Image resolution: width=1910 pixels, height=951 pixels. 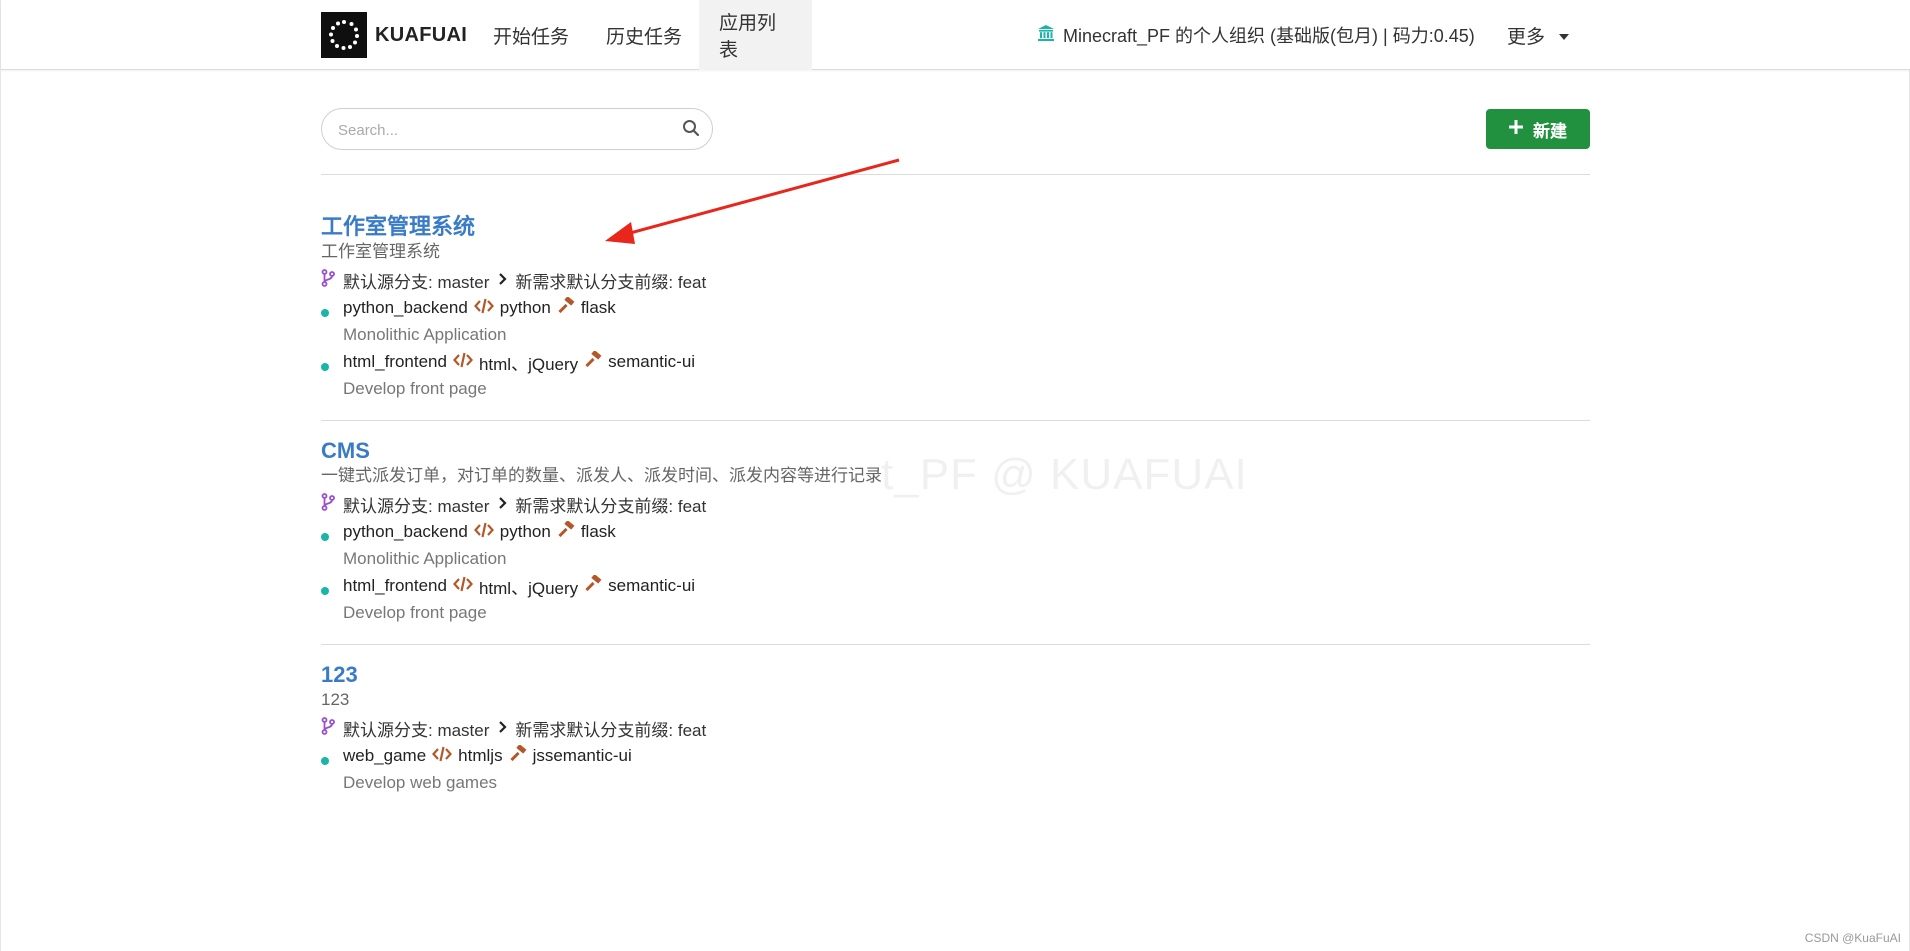 I want to click on app-title: 123, so click(x=955, y=675).